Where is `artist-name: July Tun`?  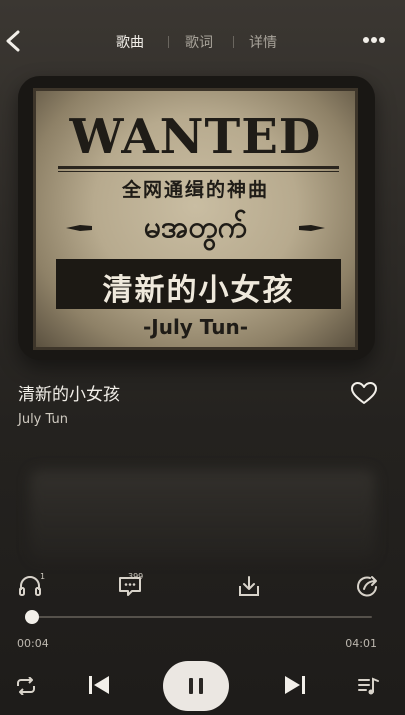
artist-name: July Tun is located at coordinates (43, 419).